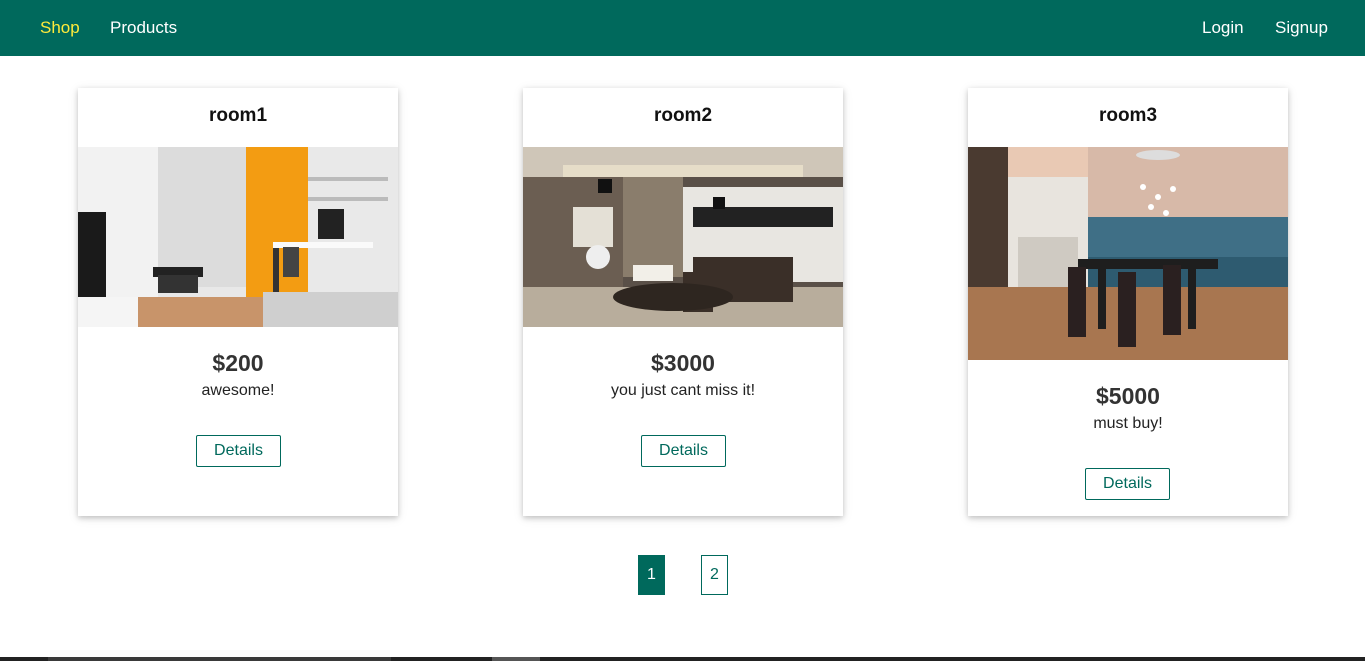 The image size is (1365, 661). I want to click on horizontal-scrollbar, so click(682, 659).